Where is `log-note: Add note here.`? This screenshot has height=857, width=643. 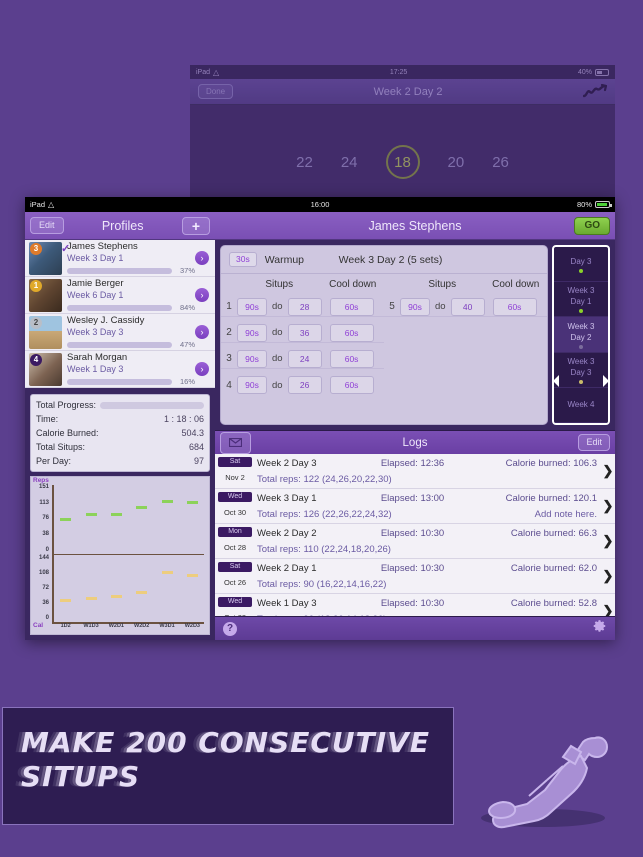 log-note: Add note here. is located at coordinates (514, 514).